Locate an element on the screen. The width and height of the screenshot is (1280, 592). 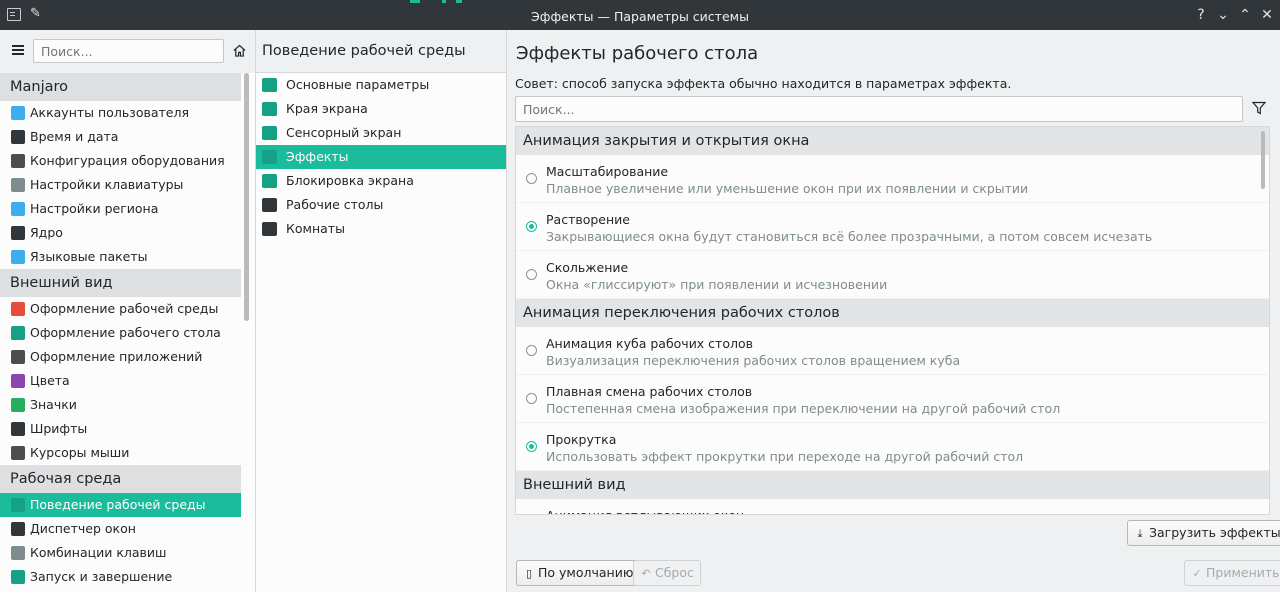
sidebar-item: Комбинации клавиш is located at coordinates (120, 553).